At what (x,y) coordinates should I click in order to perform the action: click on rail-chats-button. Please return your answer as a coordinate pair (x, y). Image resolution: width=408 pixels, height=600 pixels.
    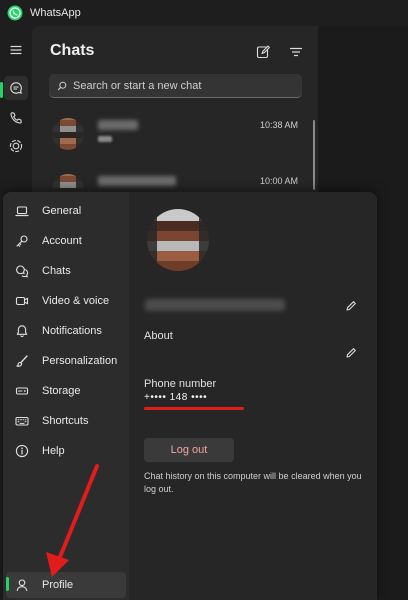
    Looking at the image, I should click on (16, 88).